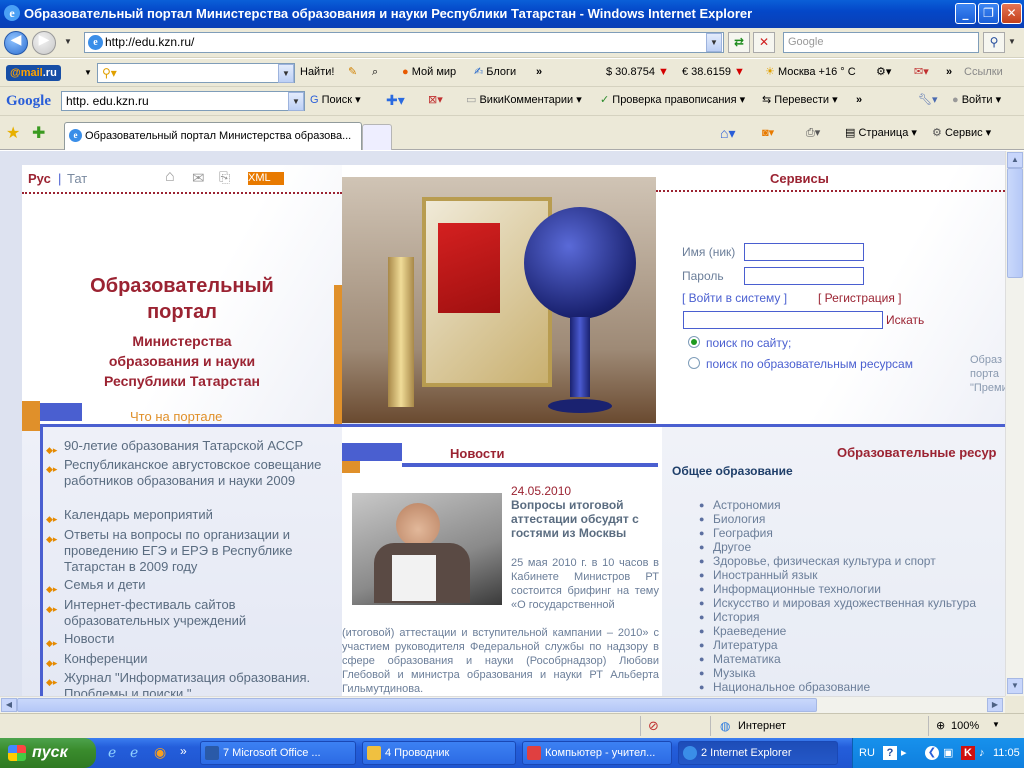  Describe the element at coordinates (714, 42) in the screenshot. I see `address-dropdown: ▼` at that location.